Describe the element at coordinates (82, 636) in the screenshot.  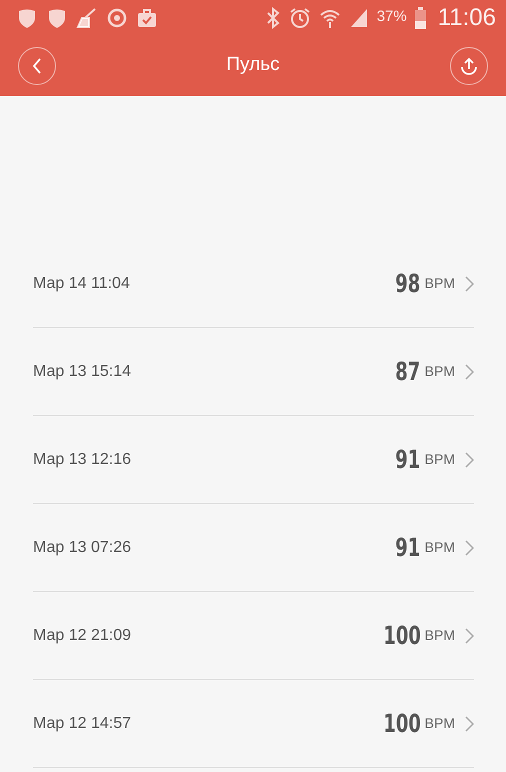
I see `record-date: Мар 12 21:09` at that location.